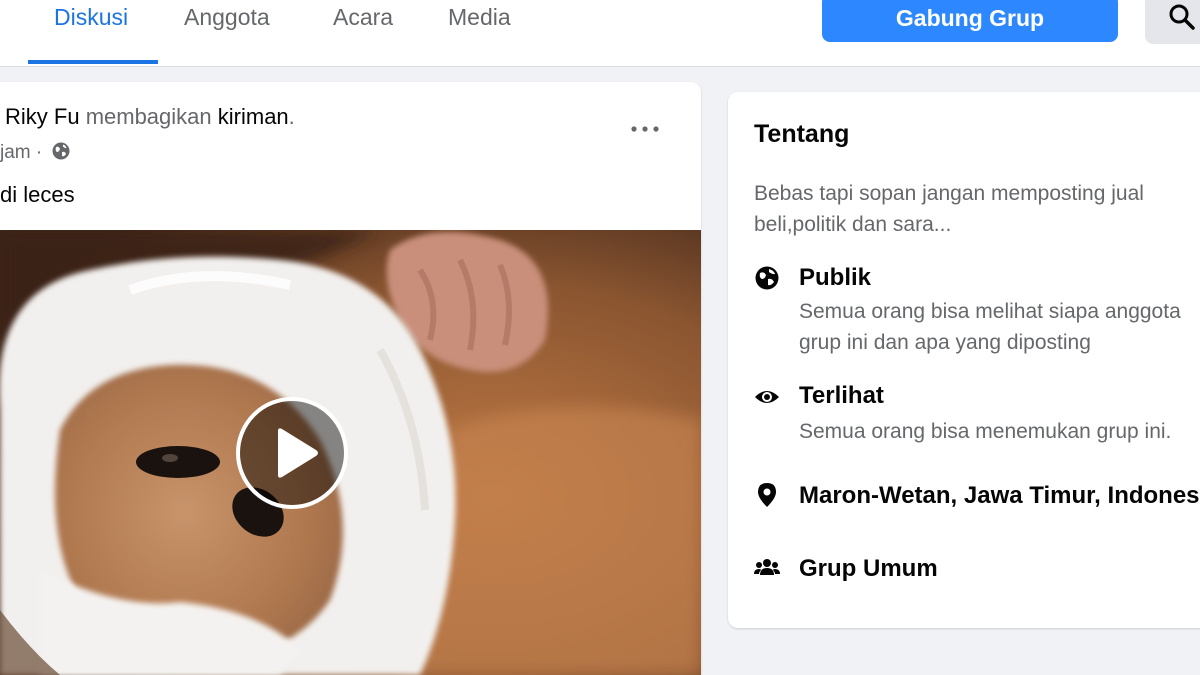  Describe the element at coordinates (767, 397) in the screenshot. I see `eye-icon` at that location.